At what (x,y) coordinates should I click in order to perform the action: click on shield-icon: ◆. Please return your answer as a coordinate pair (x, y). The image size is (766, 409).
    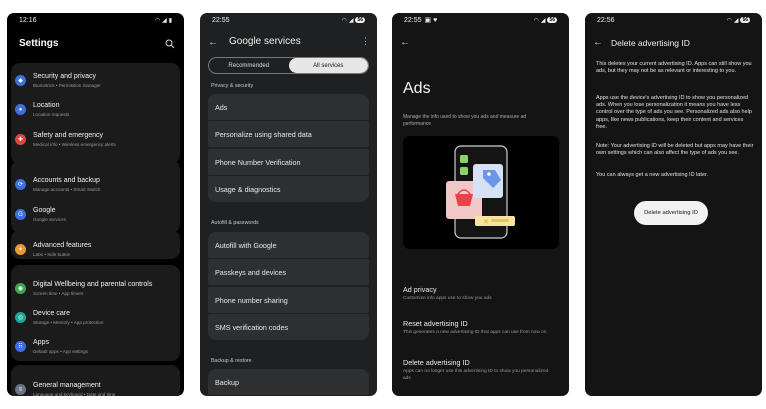
    Looking at the image, I should click on (20, 80).